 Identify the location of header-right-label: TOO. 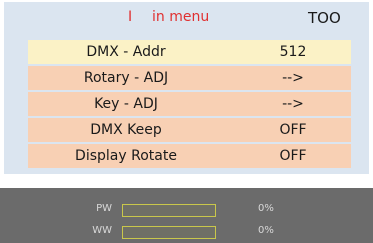
(324, 18).